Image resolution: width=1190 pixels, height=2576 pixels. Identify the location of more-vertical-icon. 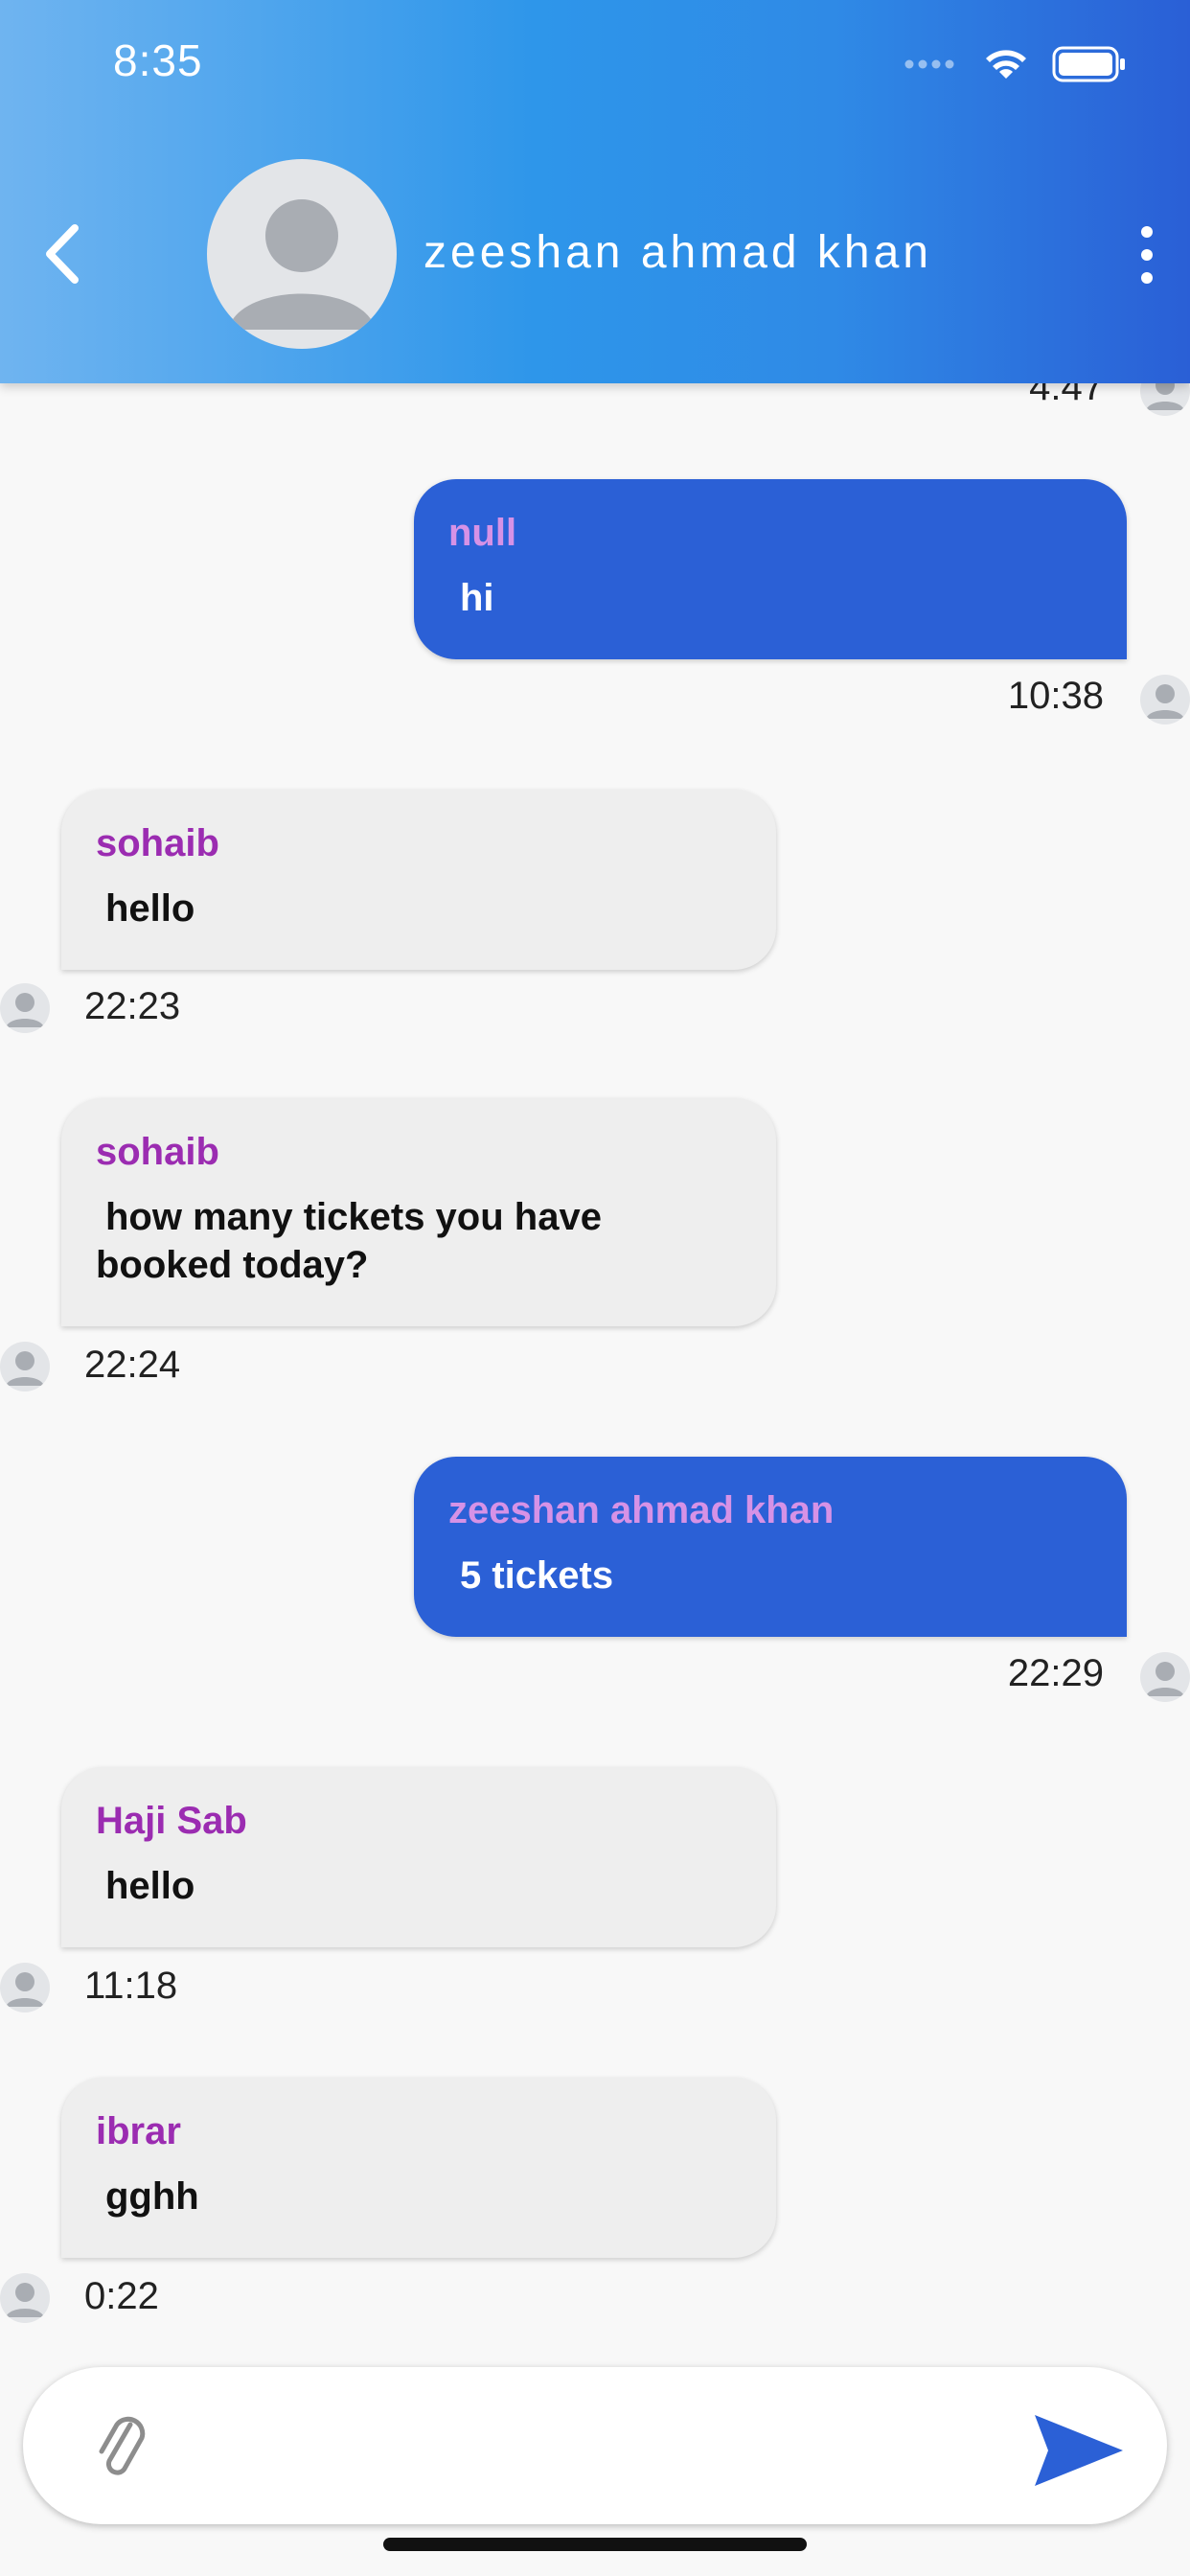
(1147, 232).